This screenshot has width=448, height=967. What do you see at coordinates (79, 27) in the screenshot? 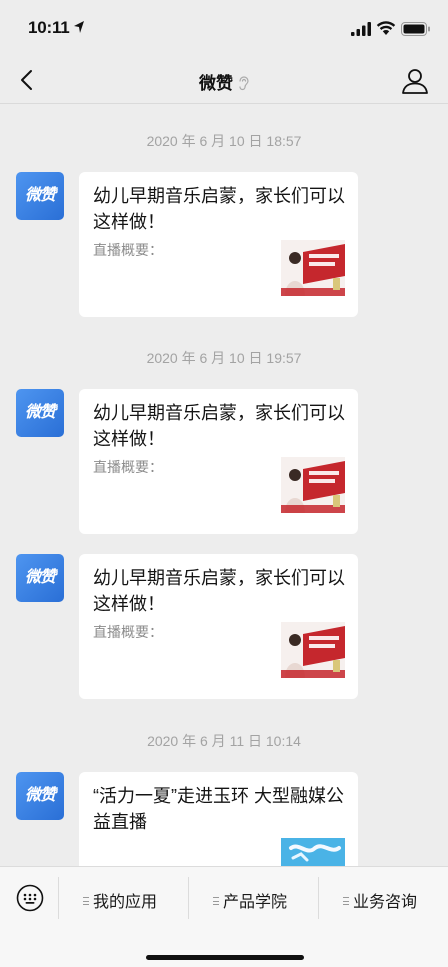
I see `location-arrow-icon` at bounding box center [79, 27].